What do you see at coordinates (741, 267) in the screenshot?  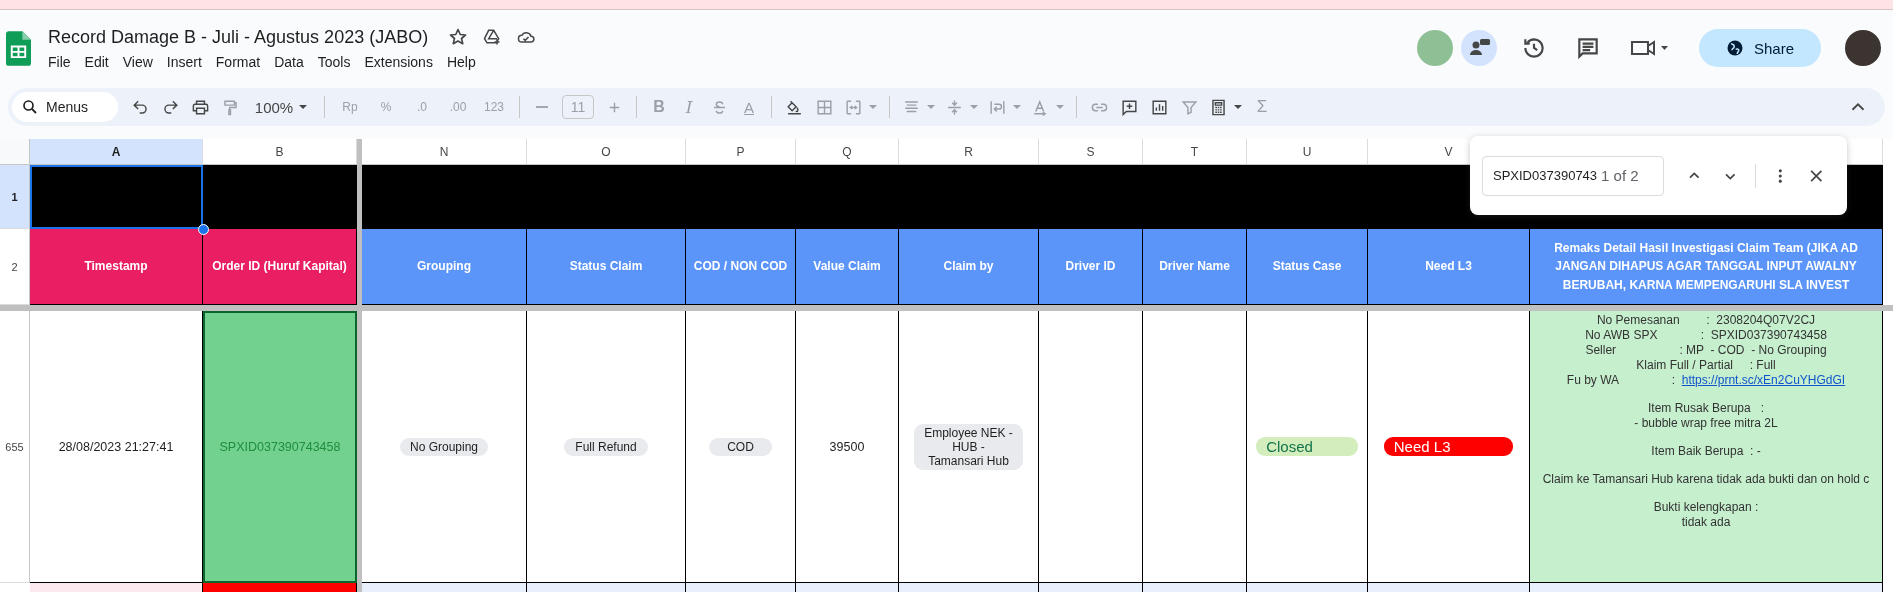 I see `column-heading: COD / NON COD` at bounding box center [741, 267].